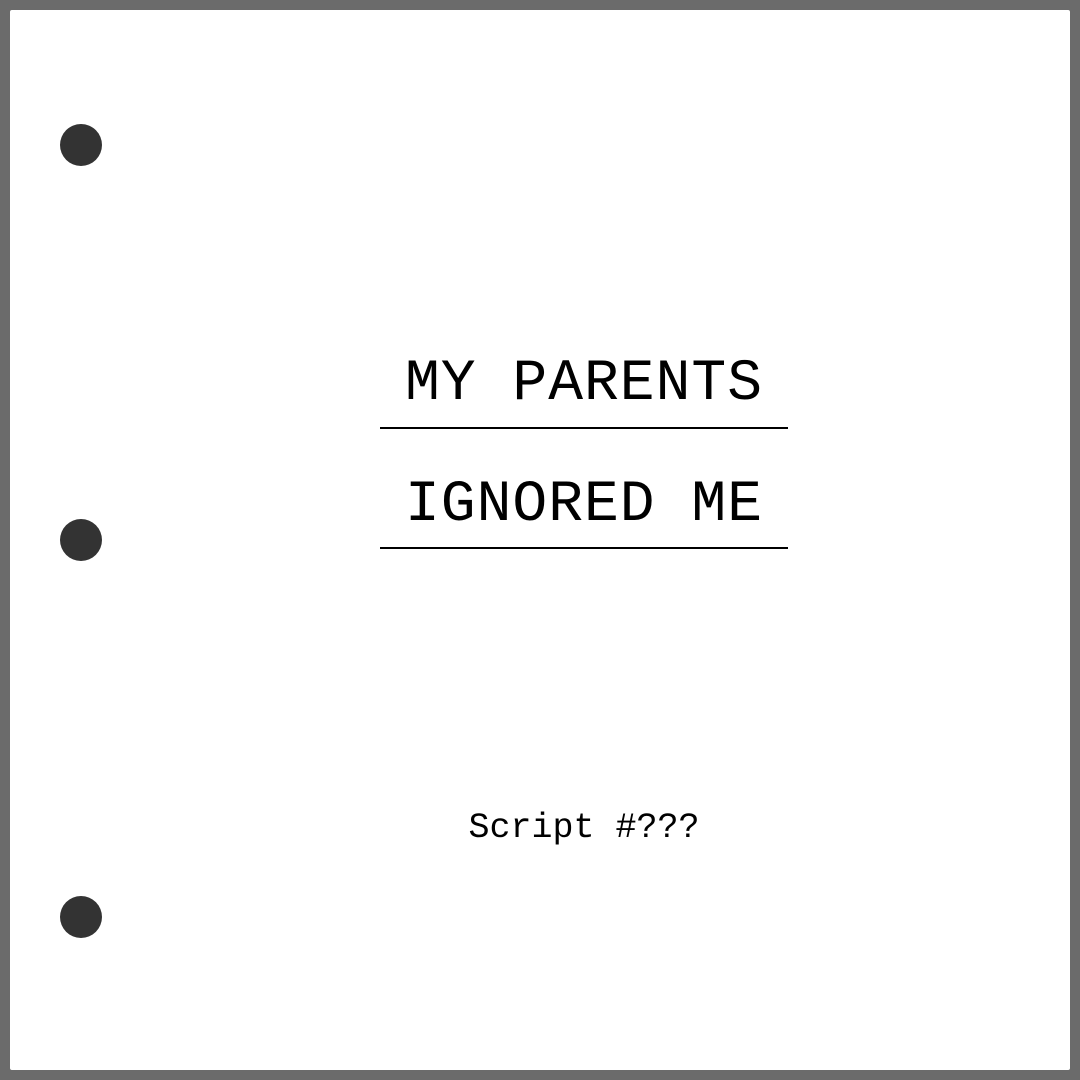 The height and width of the screenshot is (1080, 1080). What do you see at coordinates (81, 540) in the screenshot?
I see `binder-hole-middle` at bounding box center [81, 540].